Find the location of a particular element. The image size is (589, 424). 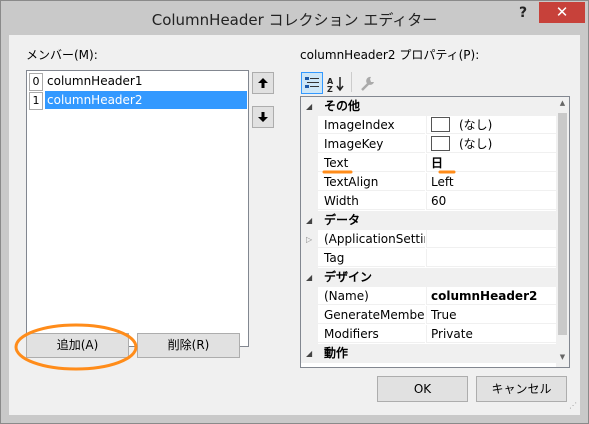

remove-button: 削除(R) is located at coordinates (188, 345).